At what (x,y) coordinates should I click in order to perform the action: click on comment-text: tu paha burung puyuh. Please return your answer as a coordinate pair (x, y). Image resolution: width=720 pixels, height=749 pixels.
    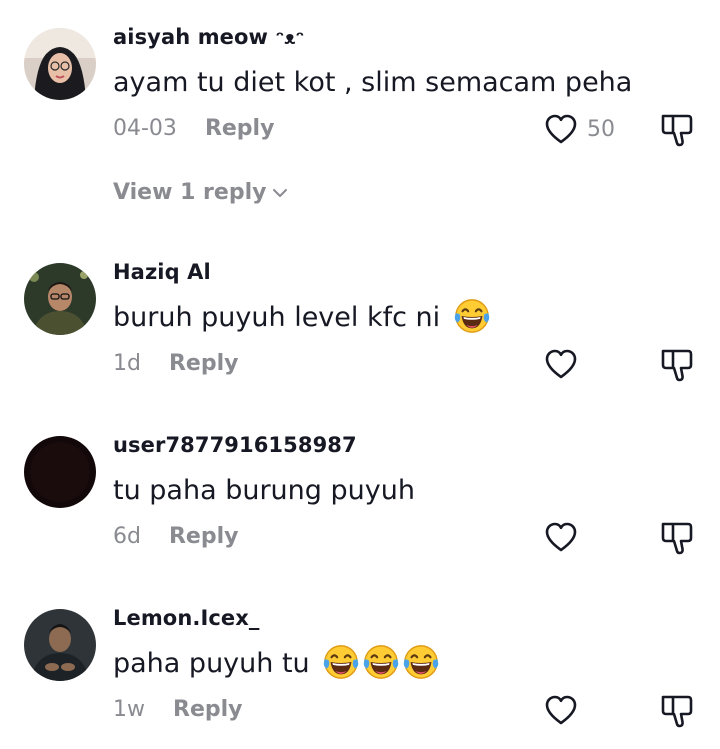
    Looking at the image, I should click on (264, 490).